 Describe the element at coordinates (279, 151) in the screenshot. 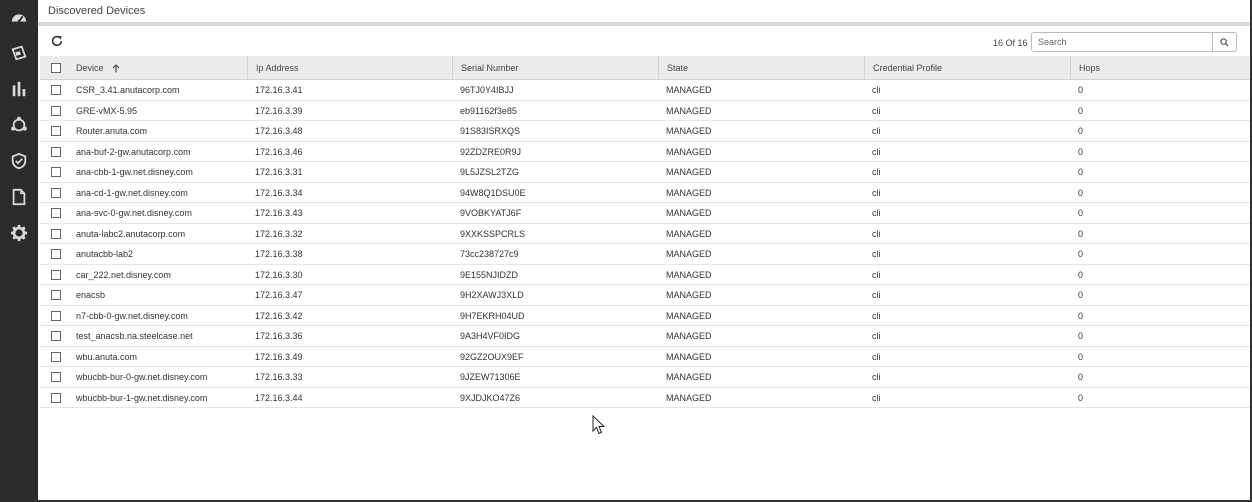

I see `cell-ip-address: 172.16.3.46` at that location.